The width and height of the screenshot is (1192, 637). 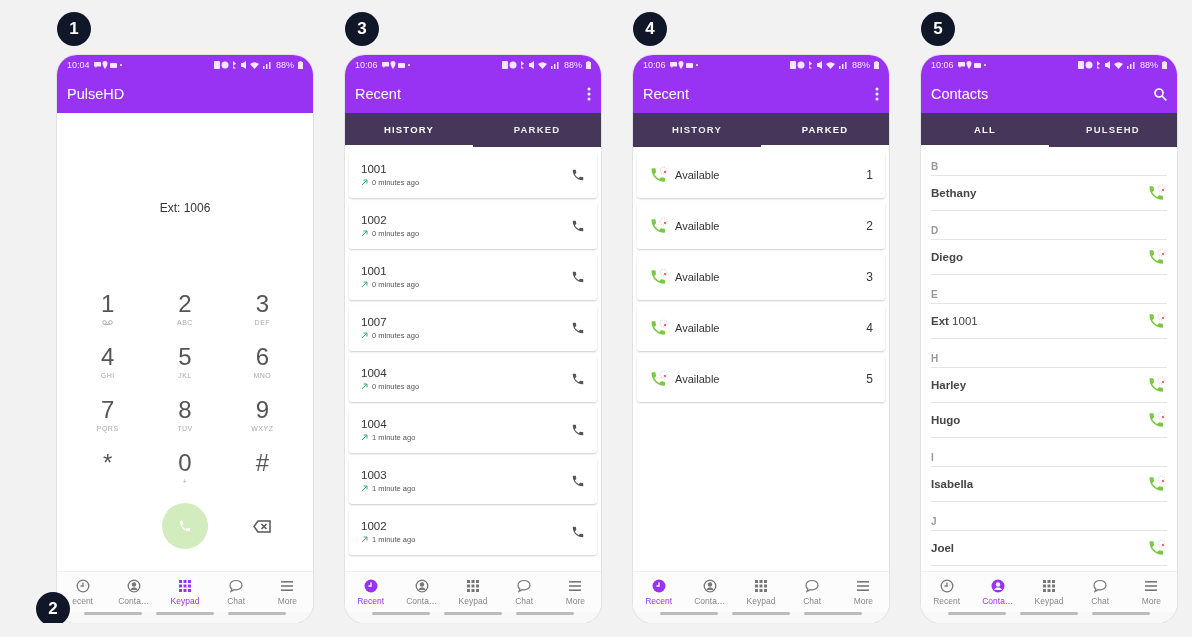 I want to click on section-letter: I, so click(x=1049, y=452).